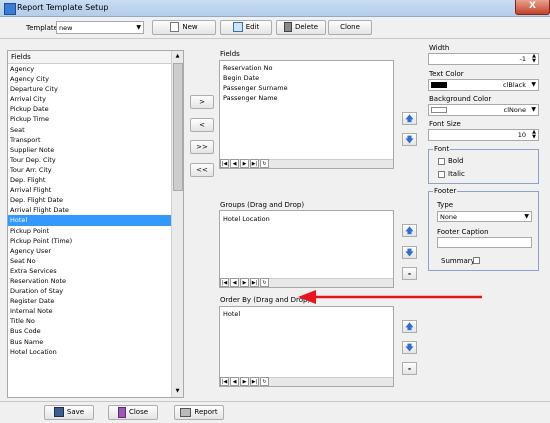  Describe the element at coordinates (483, 110) in the screenshot. I see `bg-color-select: clNone ▼` at that location.